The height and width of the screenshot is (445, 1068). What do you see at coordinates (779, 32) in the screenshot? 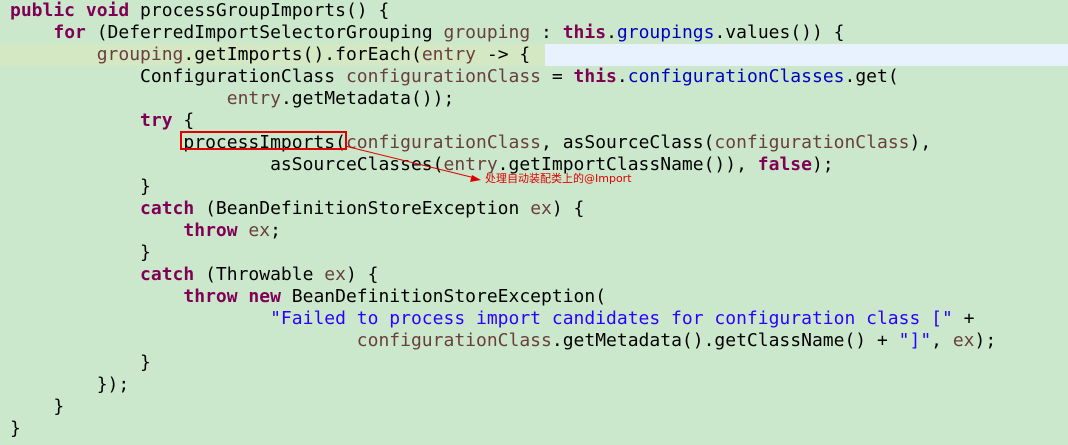
I see `code-token: .values()) {` at bounding box center [779, 32].